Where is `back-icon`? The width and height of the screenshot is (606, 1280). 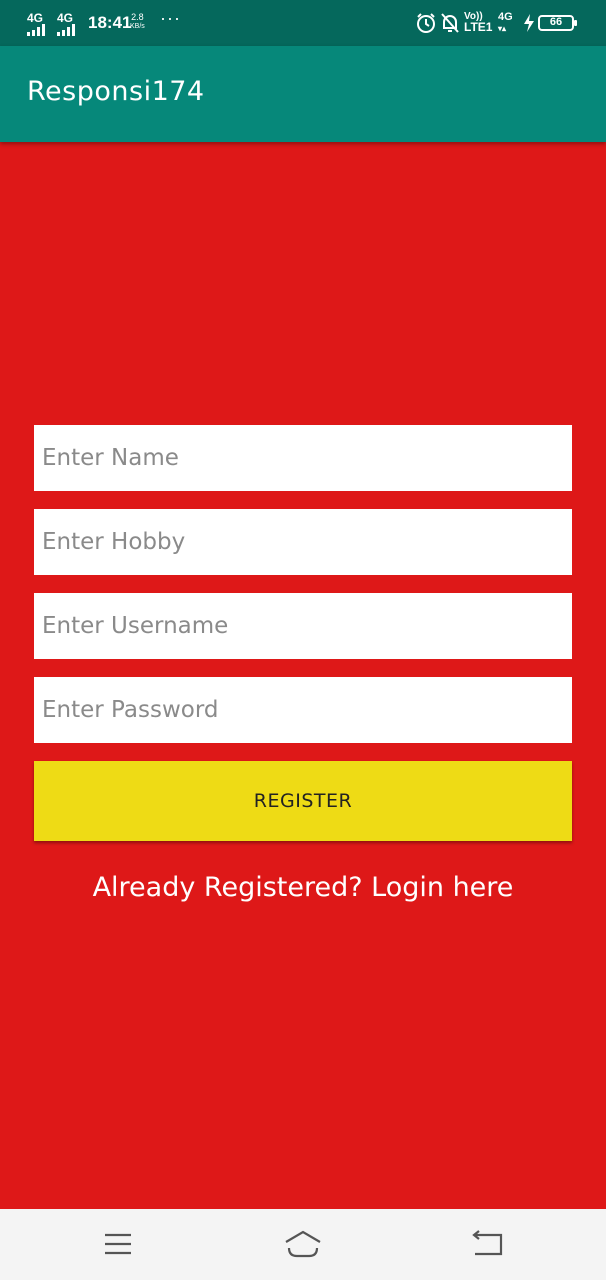
back-icon is located at coordinates (487, 1243).